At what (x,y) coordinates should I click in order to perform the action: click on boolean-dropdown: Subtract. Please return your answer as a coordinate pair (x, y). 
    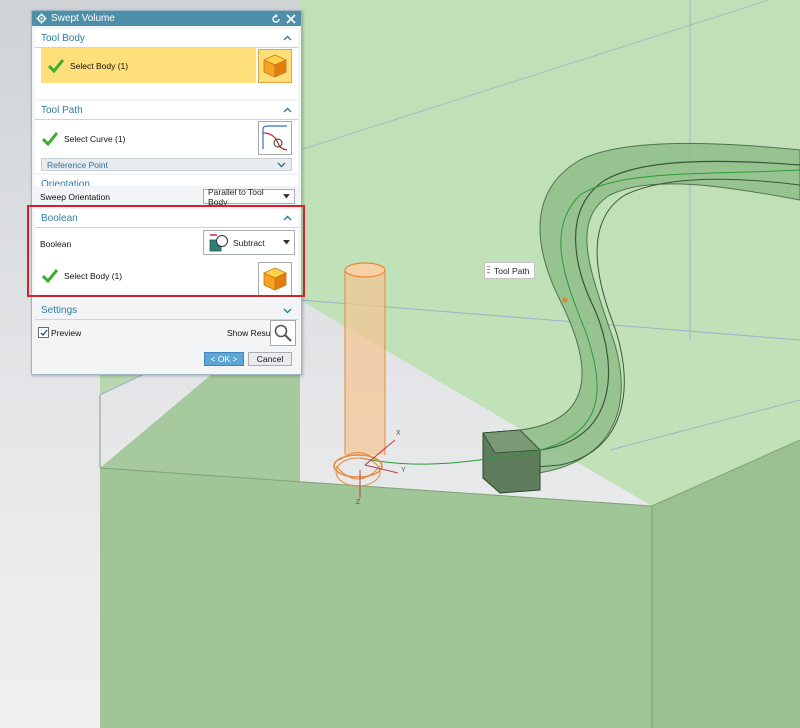
    Looking at the image, I should click on (249, 242).